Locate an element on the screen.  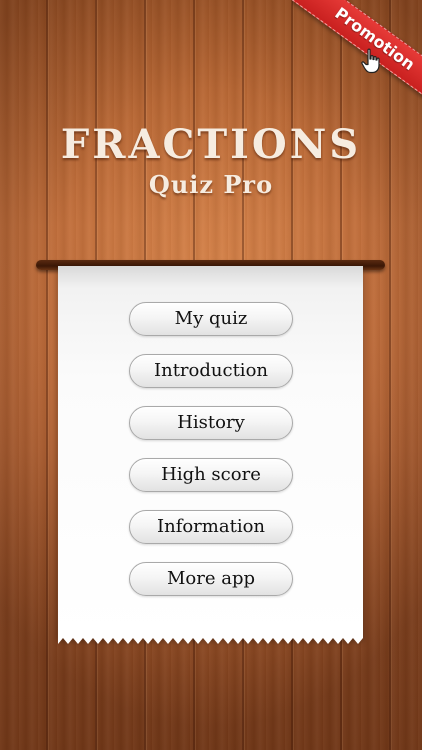
hand-pointer-icon is located at coordinates (370, 61).